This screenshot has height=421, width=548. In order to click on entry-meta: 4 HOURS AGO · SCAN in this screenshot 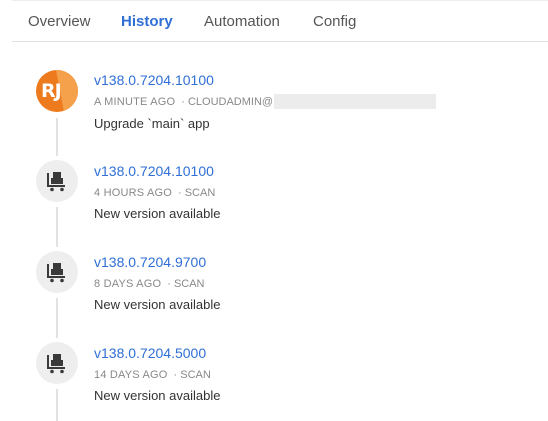, I will do `click(154, 193)`.